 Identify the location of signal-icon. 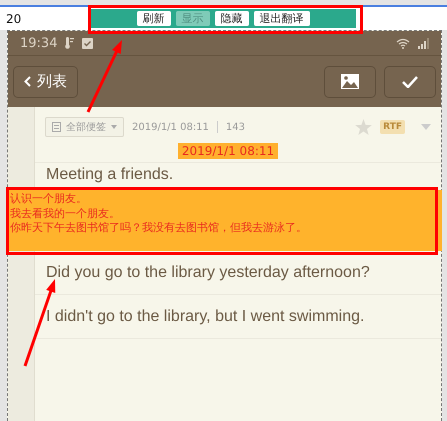
(423, 43).